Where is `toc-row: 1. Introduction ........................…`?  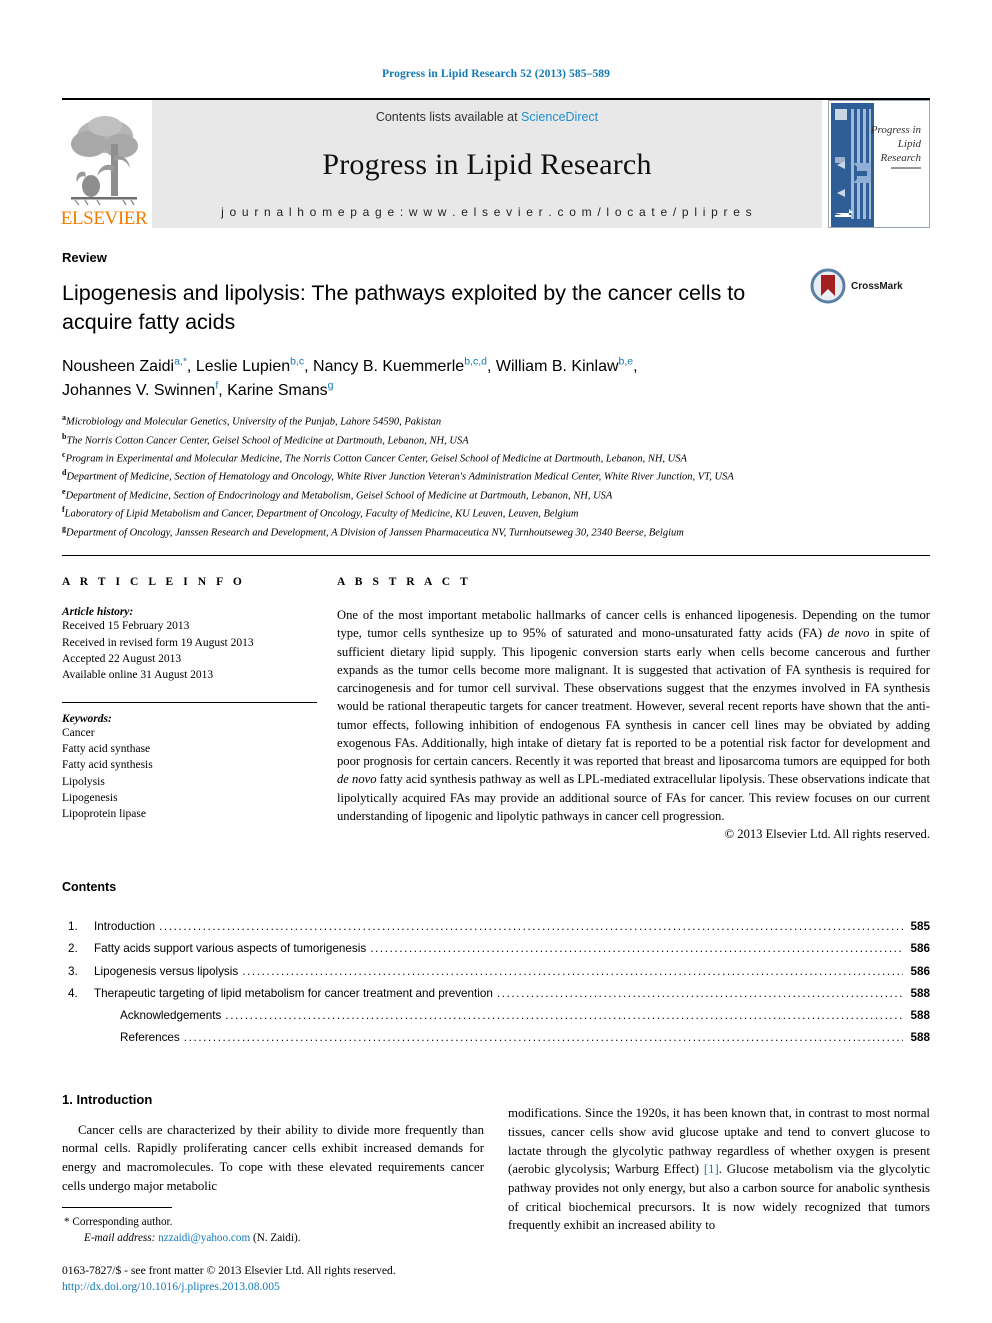
toc-row: 1. Introduction ........................… is located at coordinates (496, 927).